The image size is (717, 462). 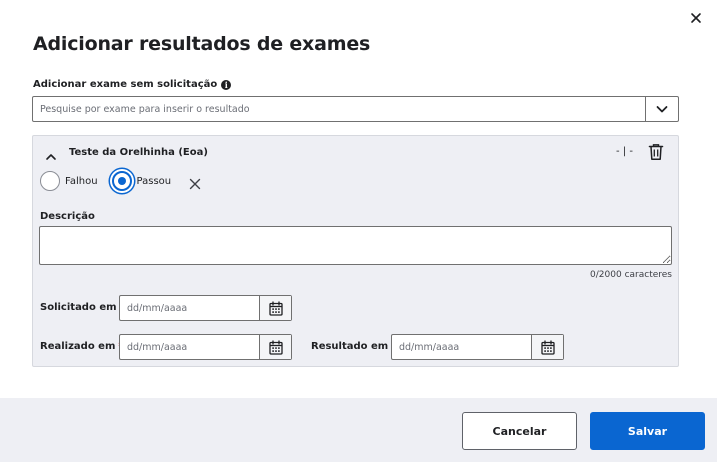 What do you see at coordinates (226, 84) in the screenshot?
I see `info-icon: i` at bounding box center [226, 84].